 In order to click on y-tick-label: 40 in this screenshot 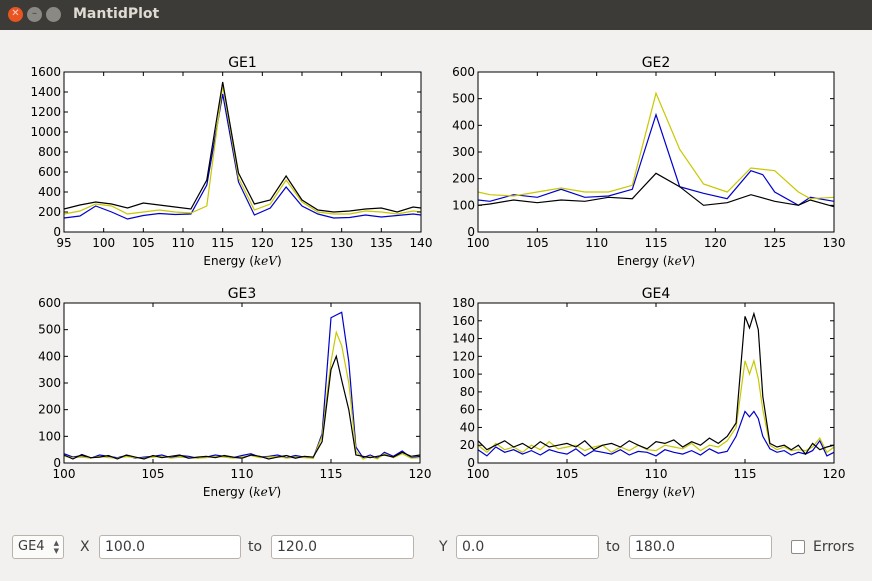, I will do `click(467, 427)`.